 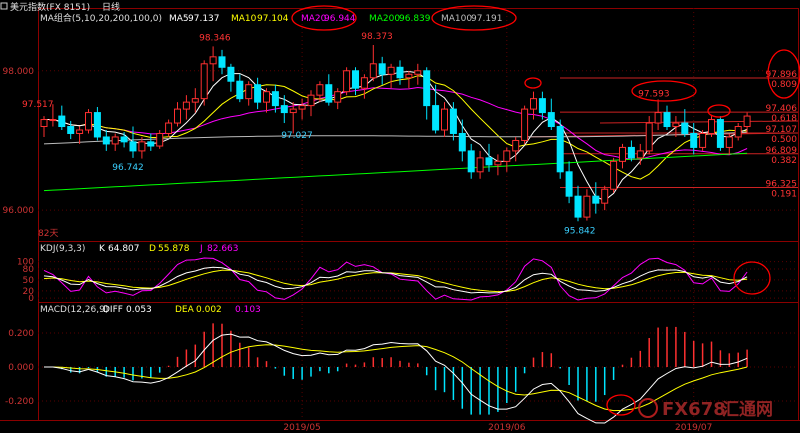 What do you see at coordinates (62, 249) in the screenshot?
I see `kdj-label: KDJ(9,3,3)` at bounding box center [62, 249].